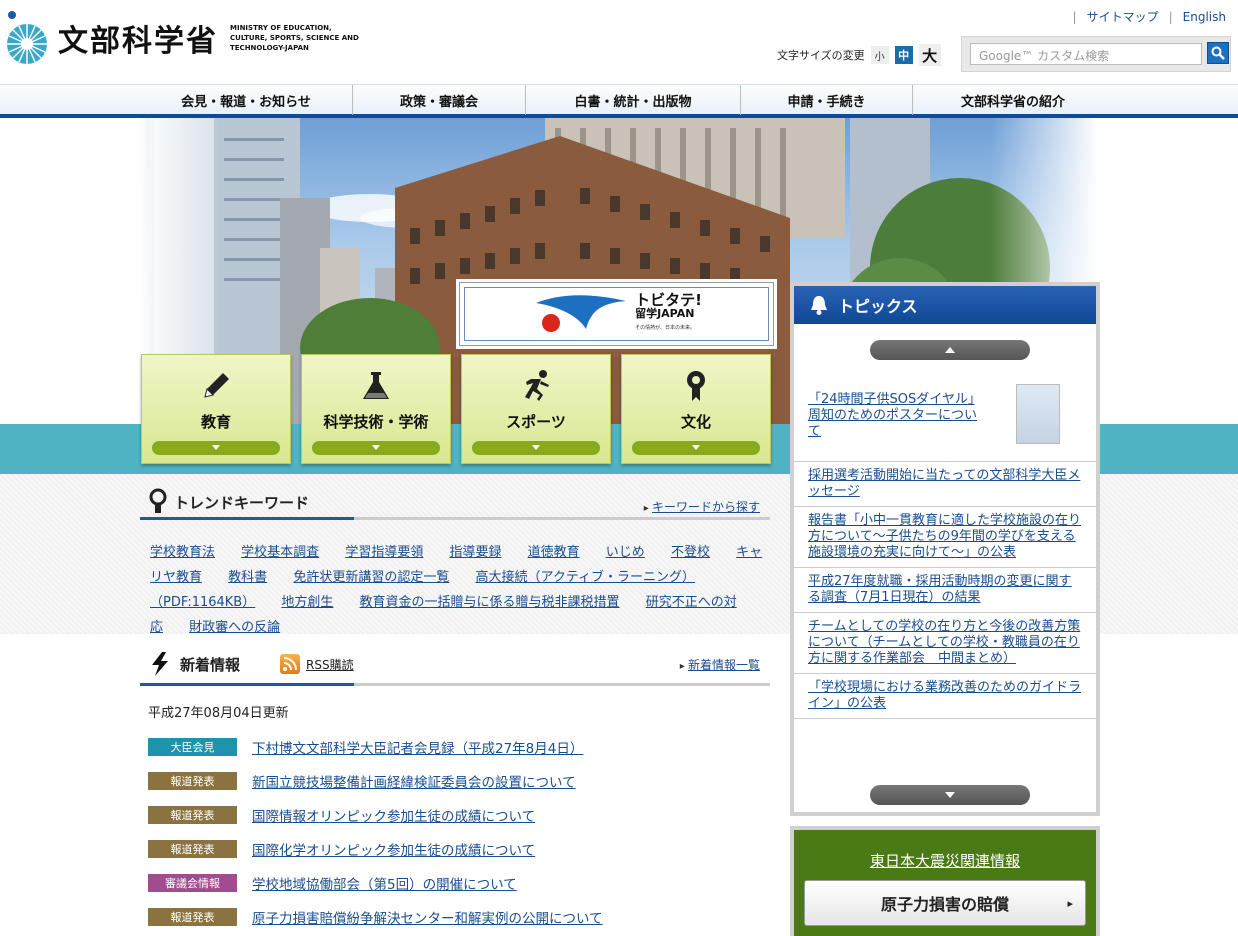 This screenshot has height=936, width=1238. What do you see at coordinates (417, 747) in the screenshot?
I see `news-link: 下村博文文部科学大臣記者会見録（平成27年8月4日）` at bounding box center [417, 747].